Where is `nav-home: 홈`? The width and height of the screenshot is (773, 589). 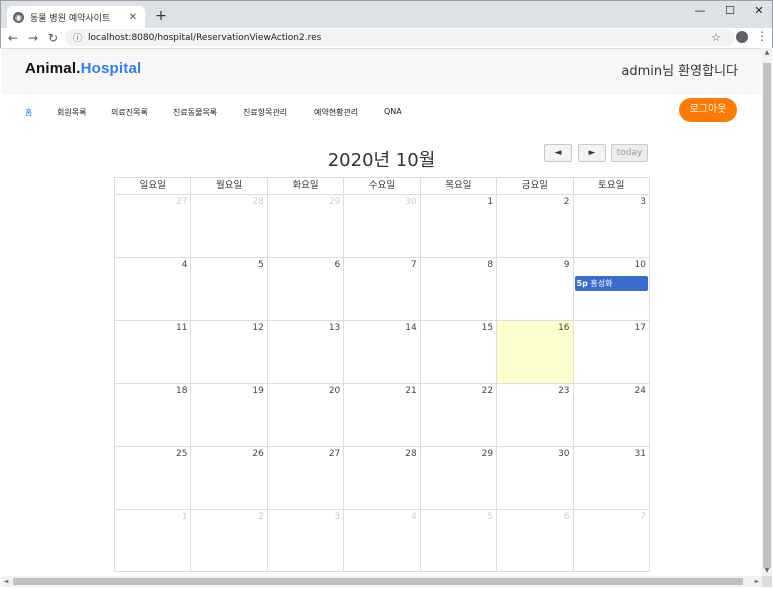
nav-home: 홈 is located at coordinates (28, 112).